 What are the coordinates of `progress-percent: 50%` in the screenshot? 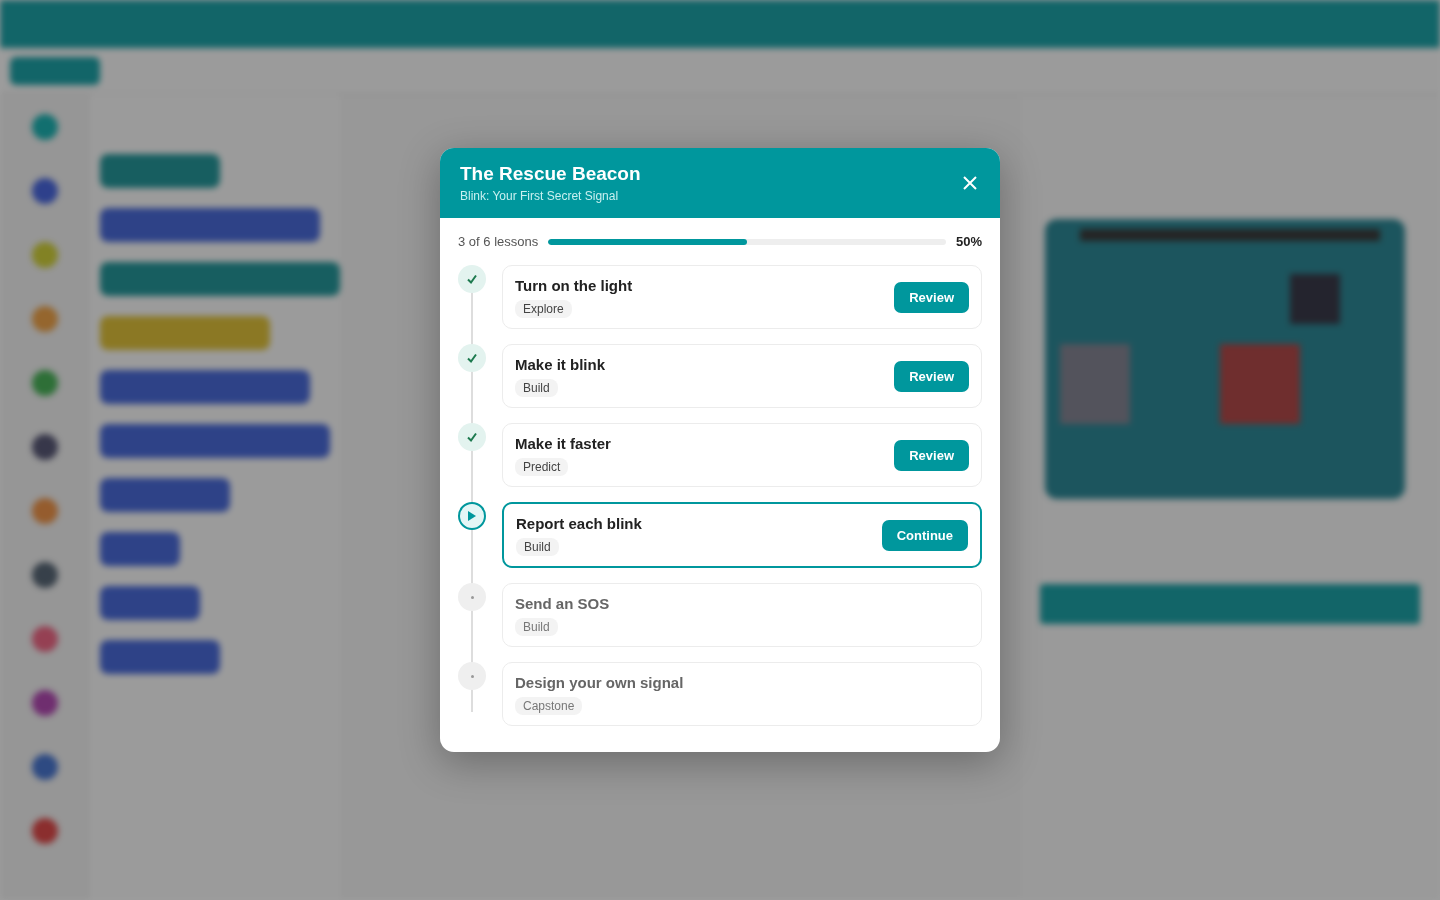 It's located at (968, 241).